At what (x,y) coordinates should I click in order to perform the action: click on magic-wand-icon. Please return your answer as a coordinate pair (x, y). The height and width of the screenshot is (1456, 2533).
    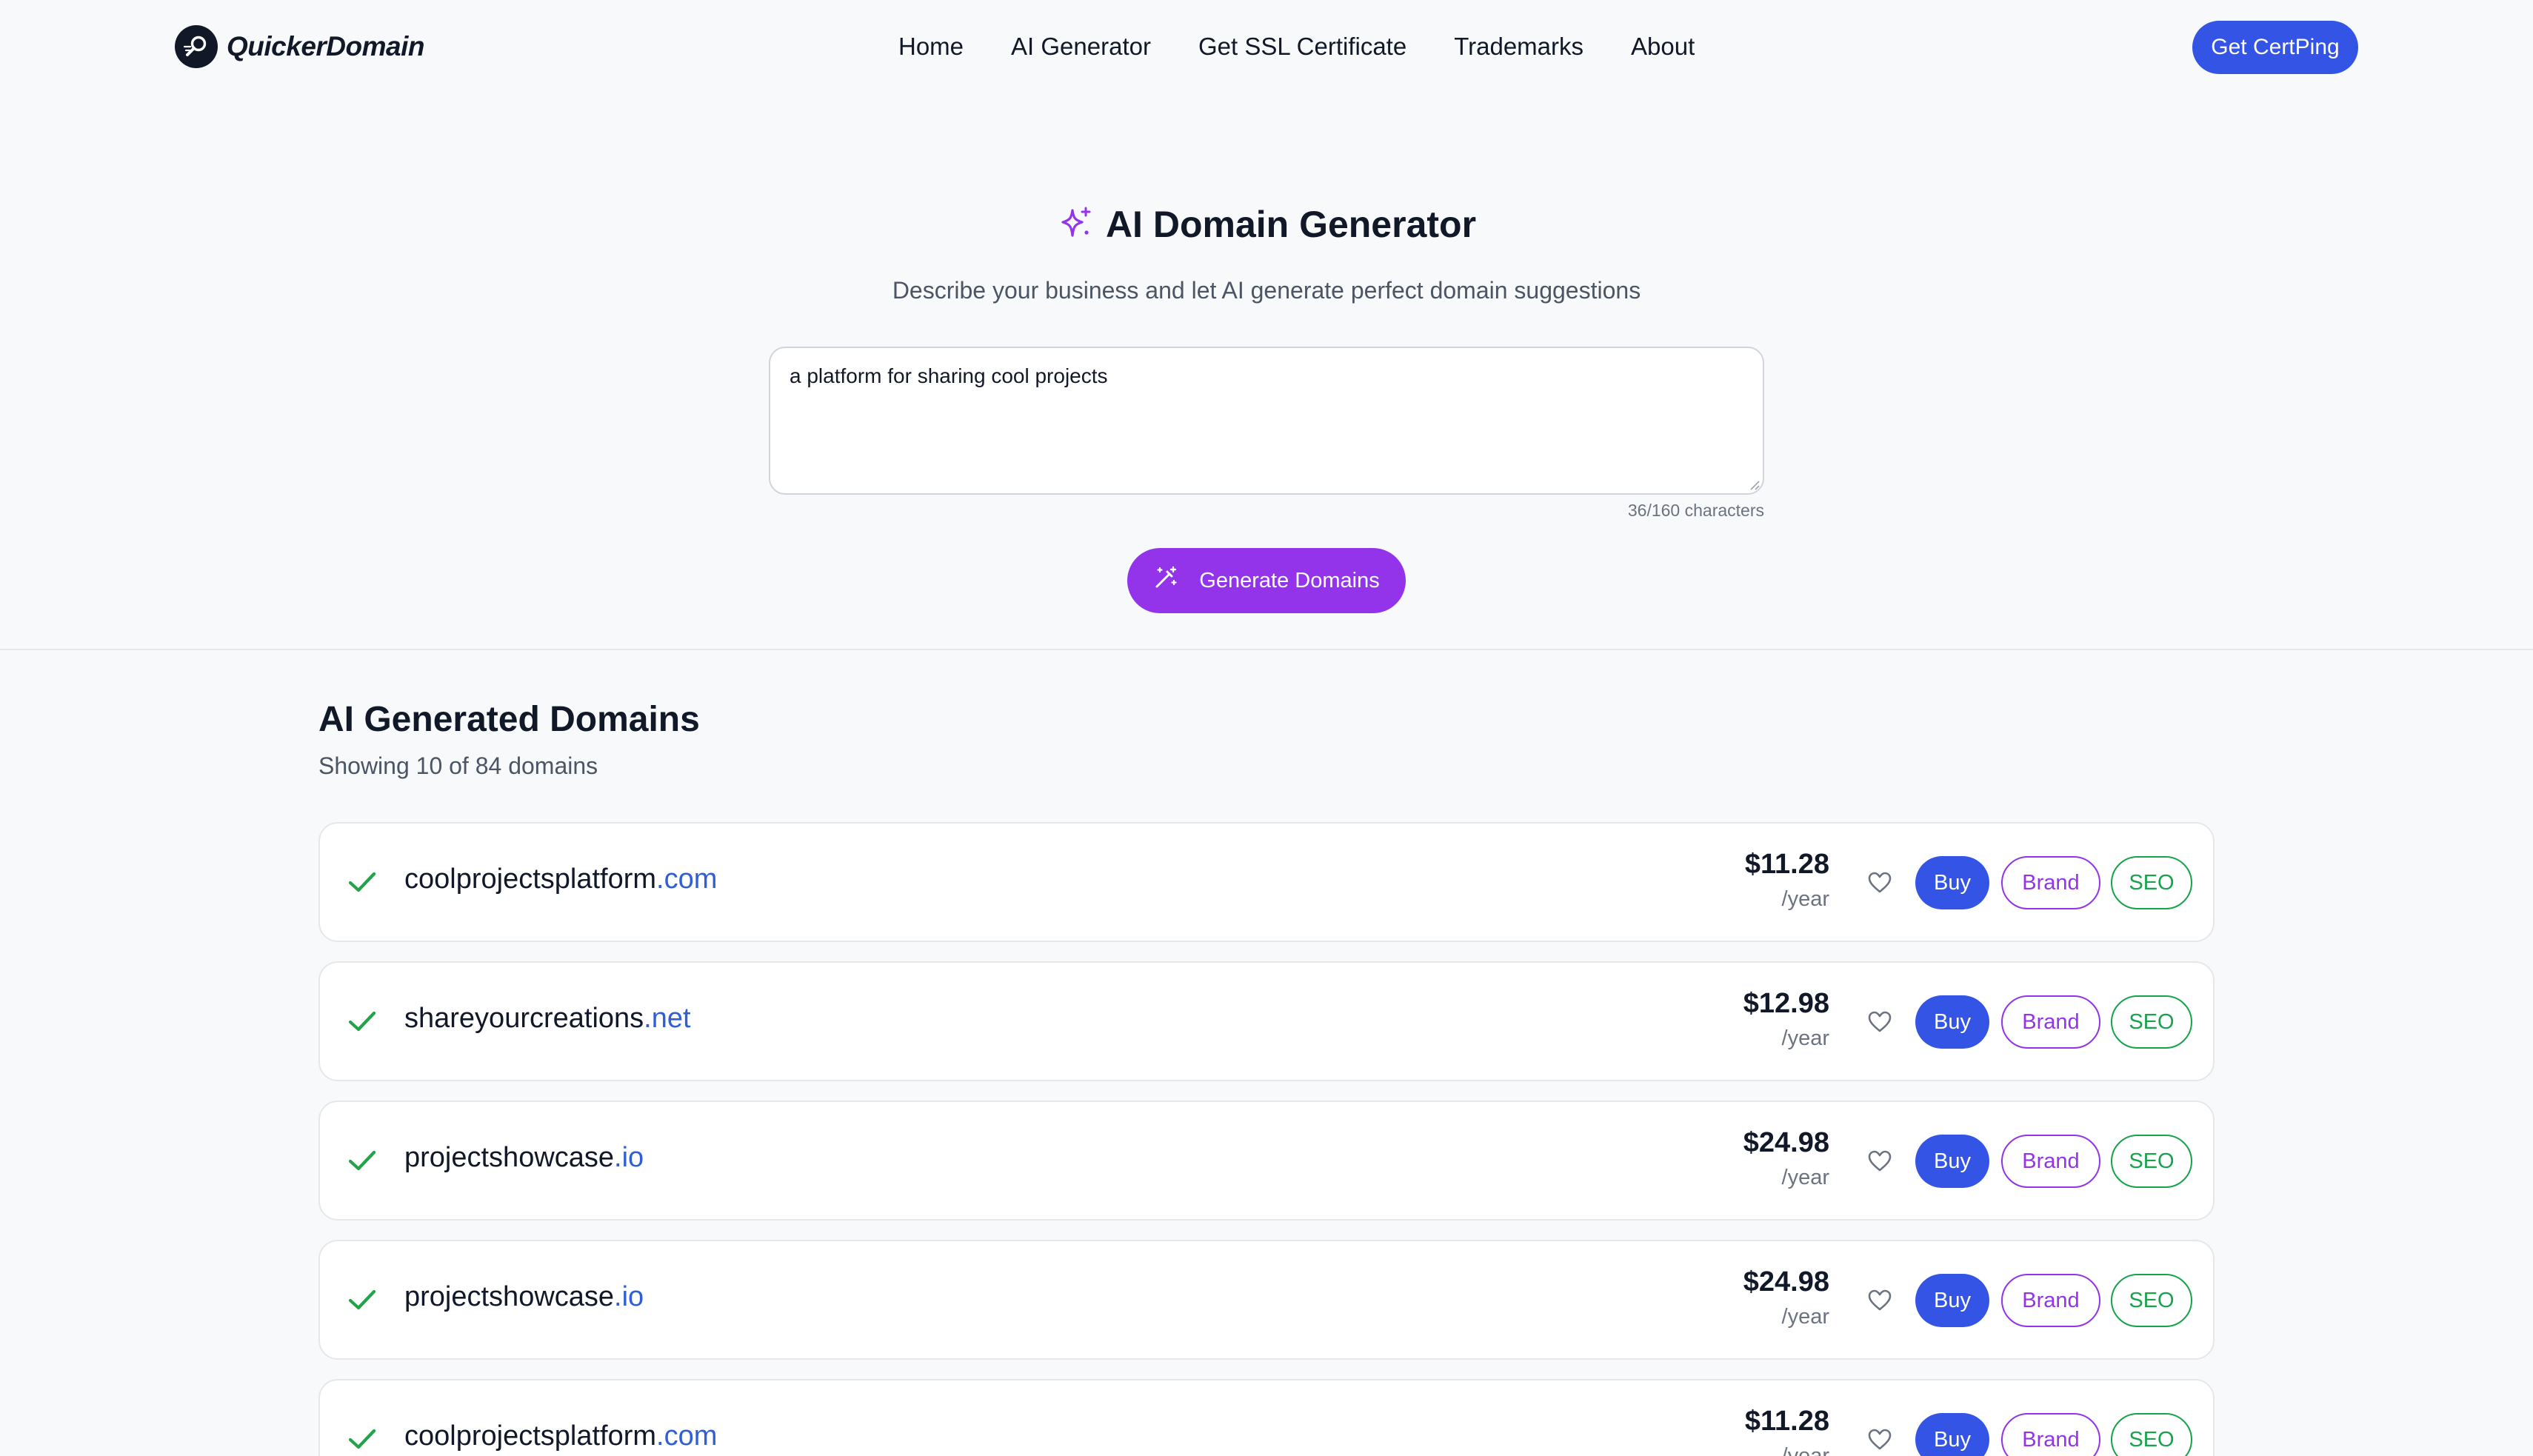
    Looking at the image, I should click on (1165, 580).